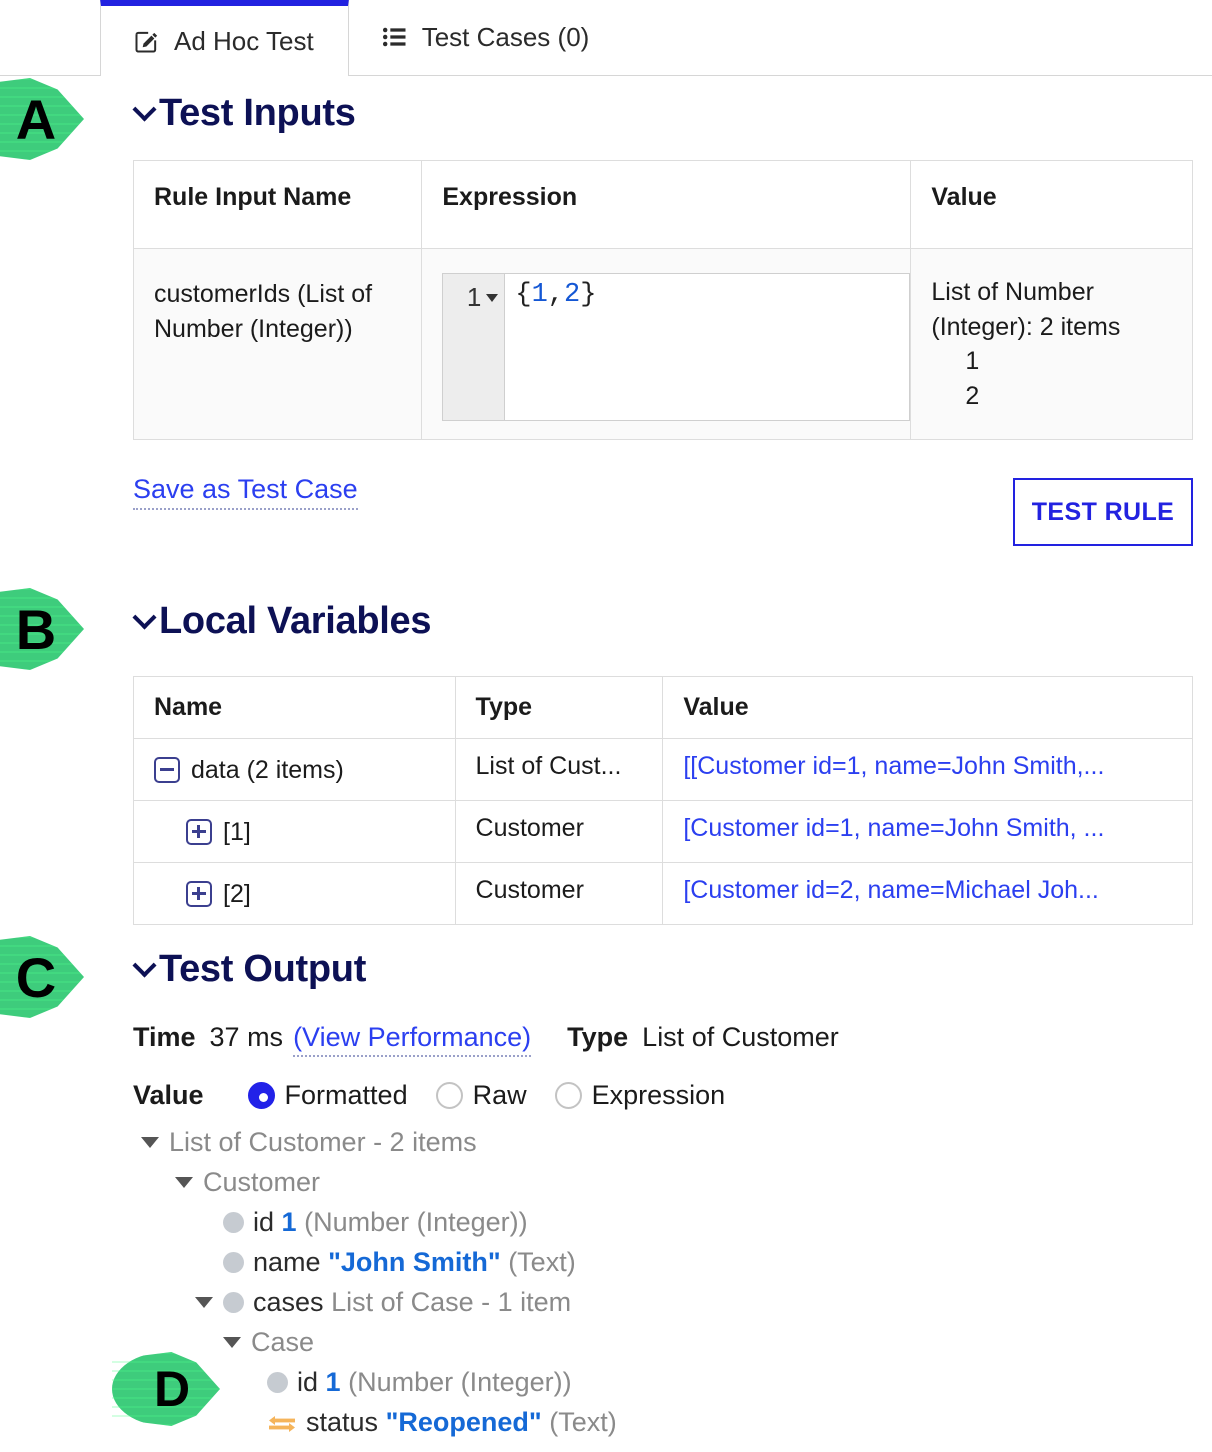  I want to click on tree-node-label: List of Customer - 2 items, so click(323, 1142).